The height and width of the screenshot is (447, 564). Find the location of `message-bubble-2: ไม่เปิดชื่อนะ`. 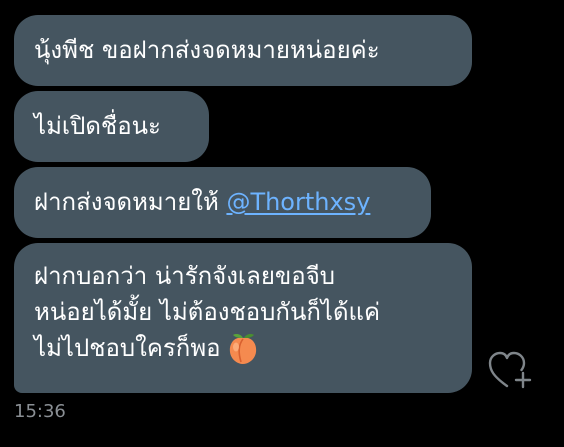

message-bubble-2: ไม่เปิดชื่อนะ is located at coordinates (111, 126).